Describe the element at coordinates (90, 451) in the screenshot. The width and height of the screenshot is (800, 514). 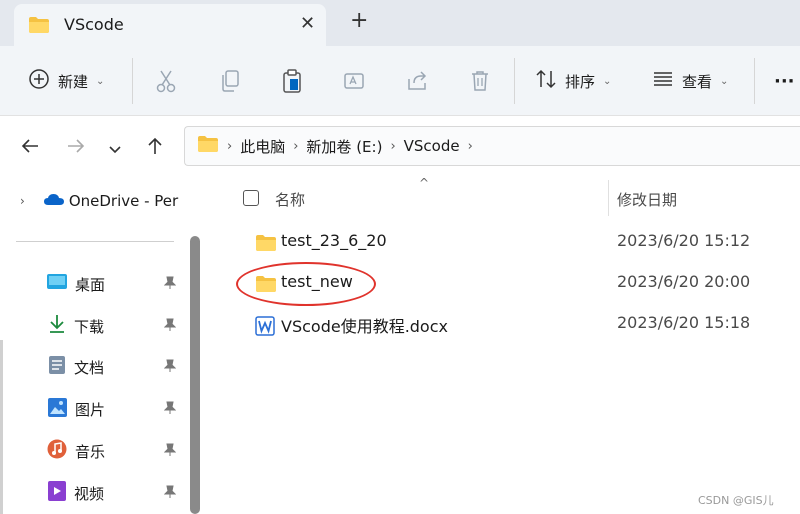
I see `sidebar-item-label: 音乐` at that location.